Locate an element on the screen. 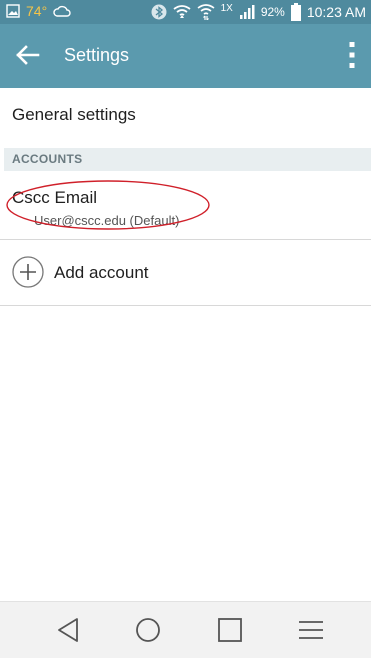 The width and height of the screenshot is (371, 658). add-circle-icon is located at coordinates (28, 272).